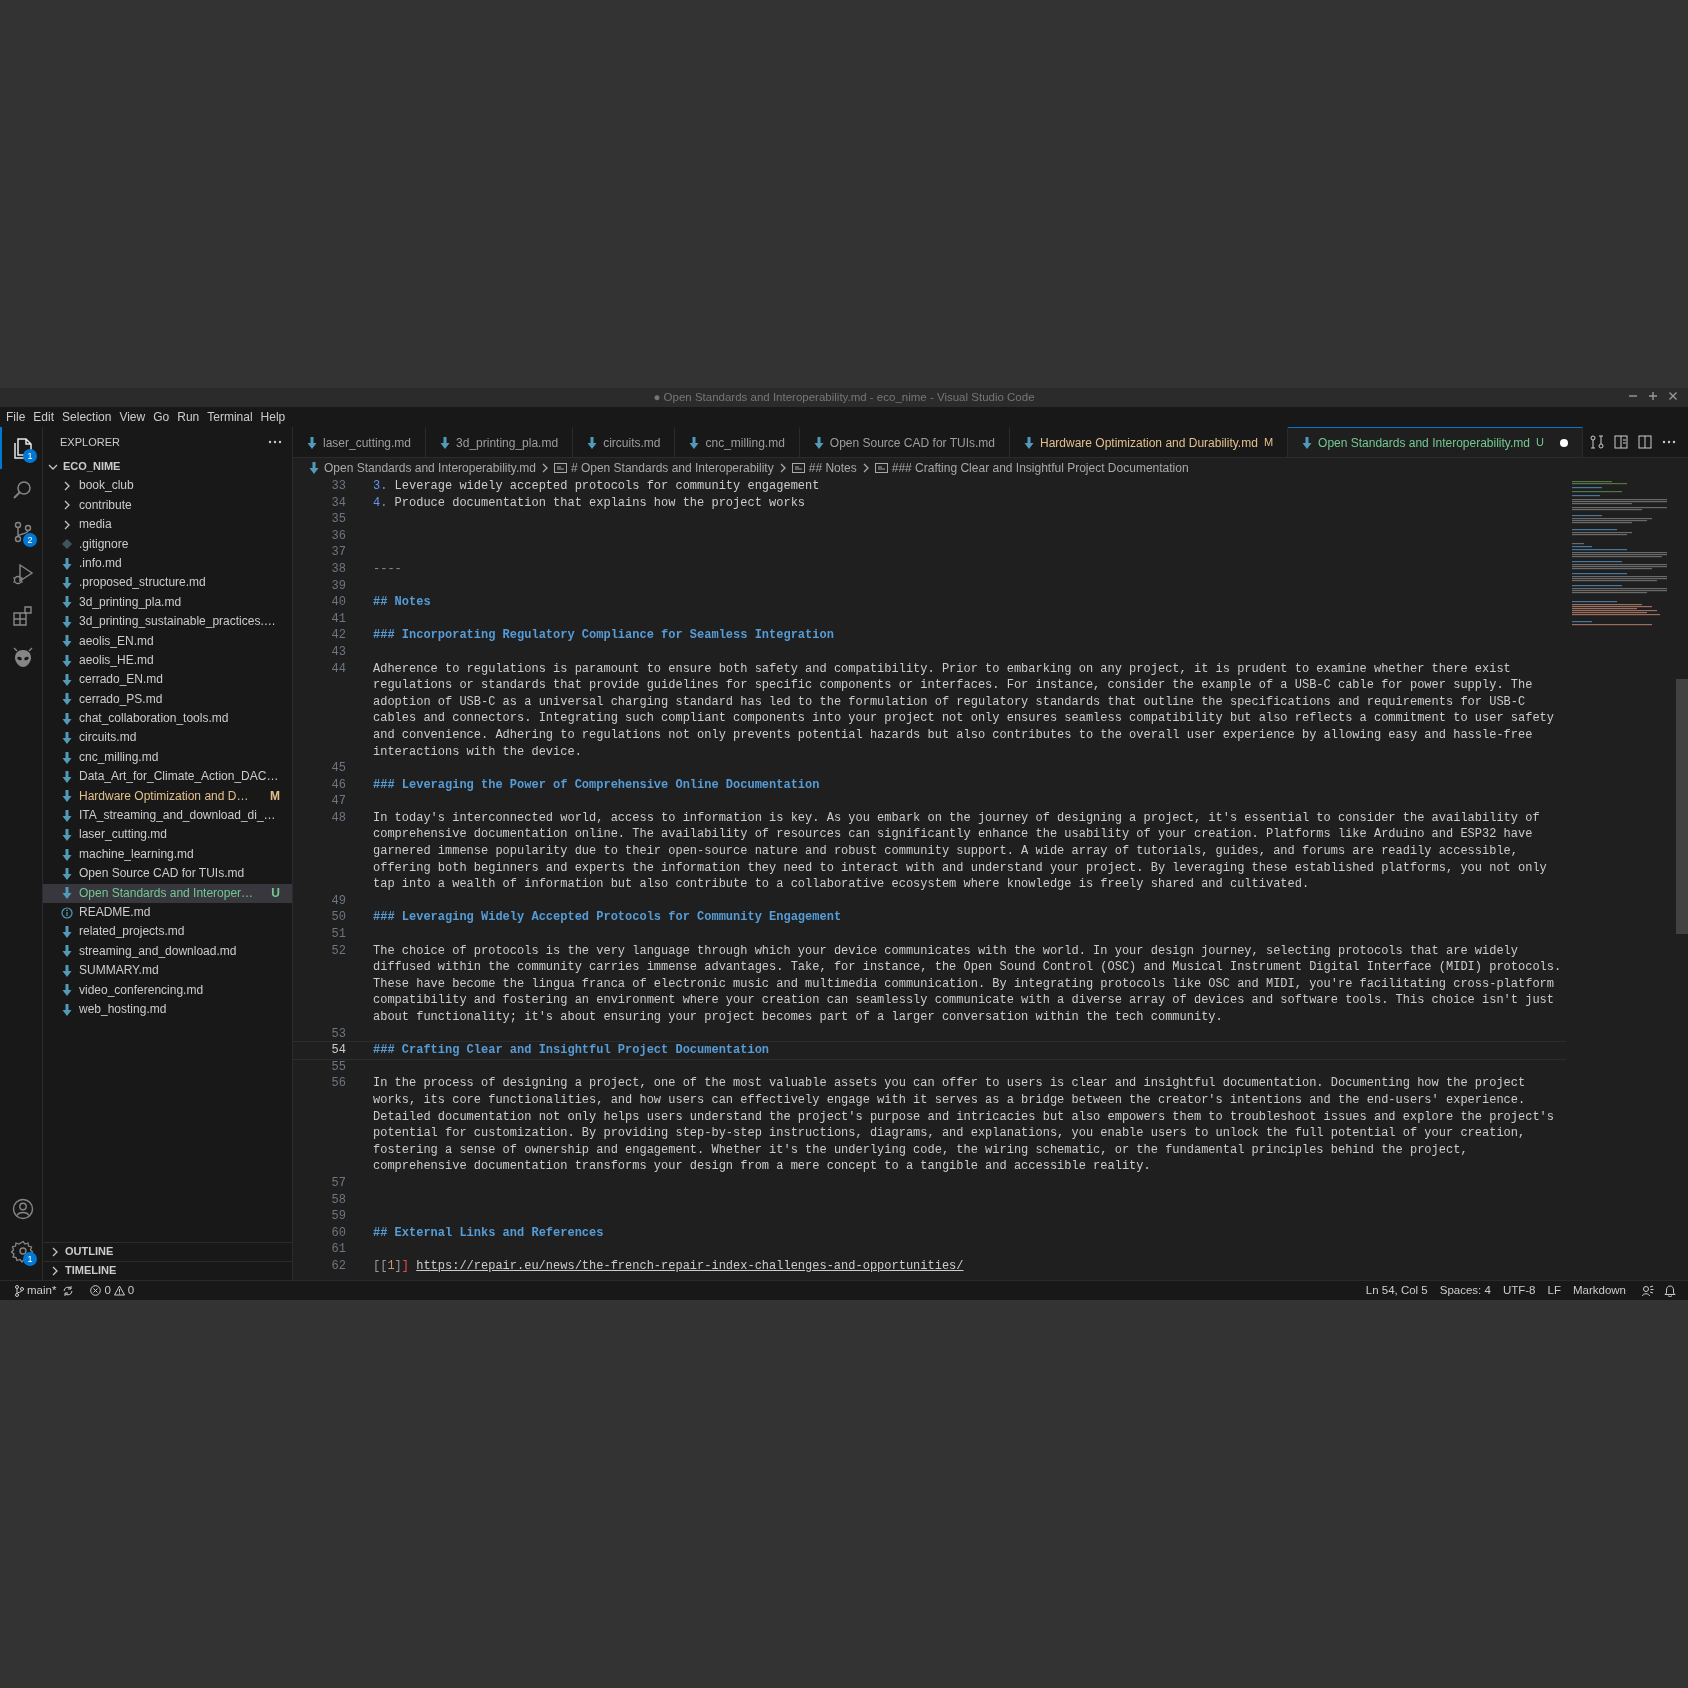 Image resolution: width=1688 pixels, height=1688 pixels. I want to click on file-tree-item: machine_learning.md, so click(167, 854).